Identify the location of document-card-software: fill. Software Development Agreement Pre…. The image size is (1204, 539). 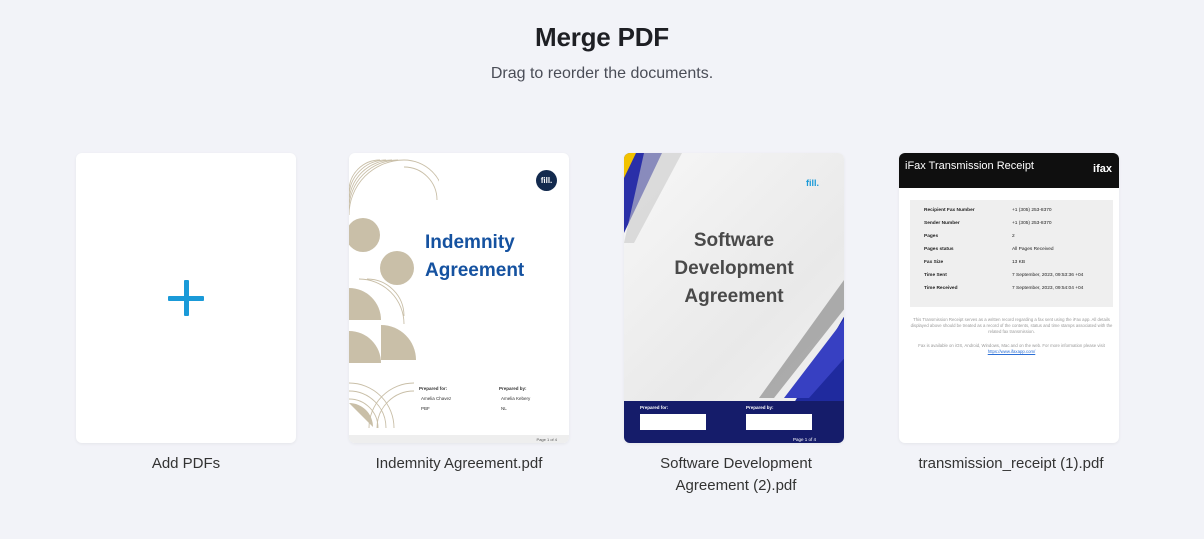
(734, 298).